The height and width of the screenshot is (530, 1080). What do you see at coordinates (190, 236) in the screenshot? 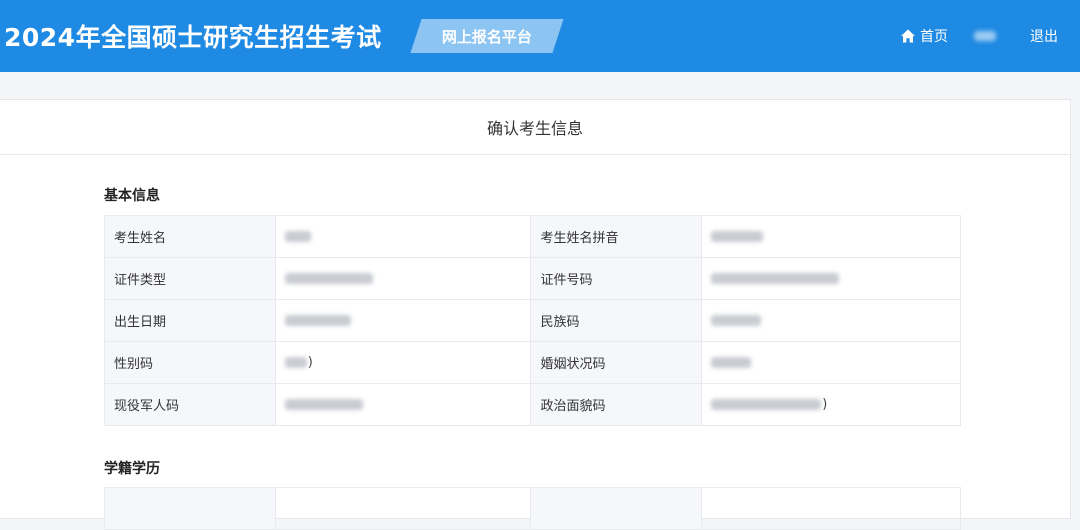
I see `field-label: 考生姓名` at bounding box center [190, 236].